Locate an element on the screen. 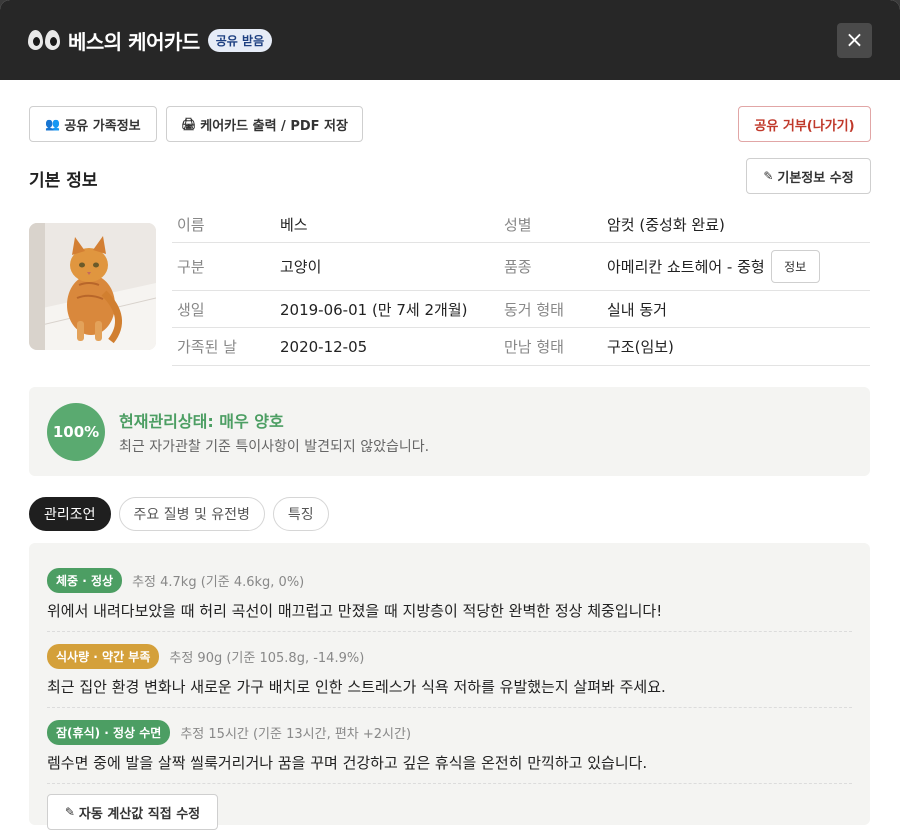  tab-diseases: 주요 질병 및 유전병 is located at coordinates (191, 514).